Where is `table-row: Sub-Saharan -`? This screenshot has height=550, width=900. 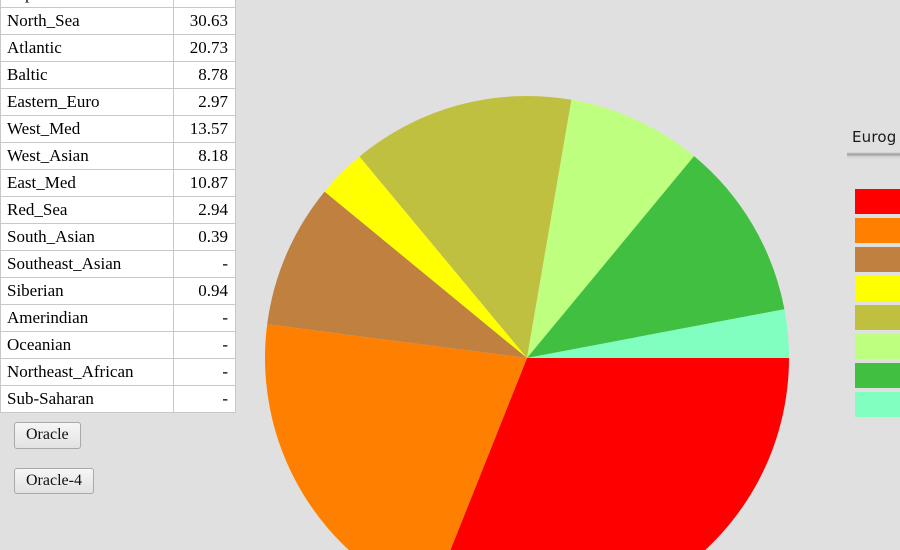 table-row: Sub-Saharan - is located at coordinates (118, 399).